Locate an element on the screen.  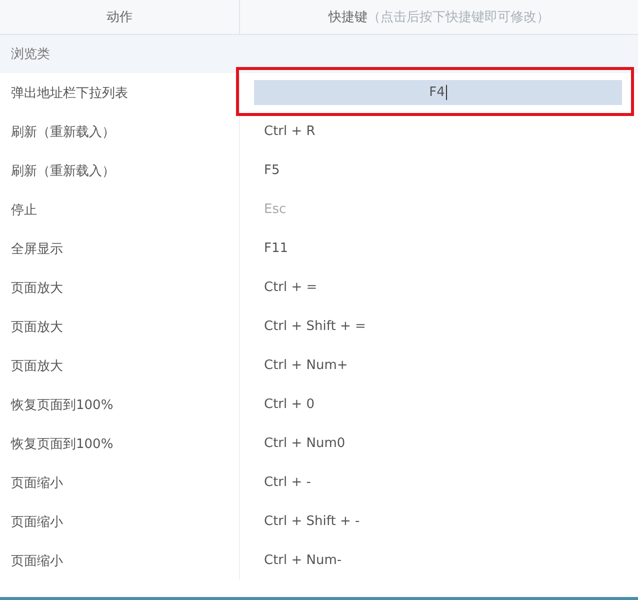
shortcut-text: Ctrl + = is located at coordinates (291, 287).